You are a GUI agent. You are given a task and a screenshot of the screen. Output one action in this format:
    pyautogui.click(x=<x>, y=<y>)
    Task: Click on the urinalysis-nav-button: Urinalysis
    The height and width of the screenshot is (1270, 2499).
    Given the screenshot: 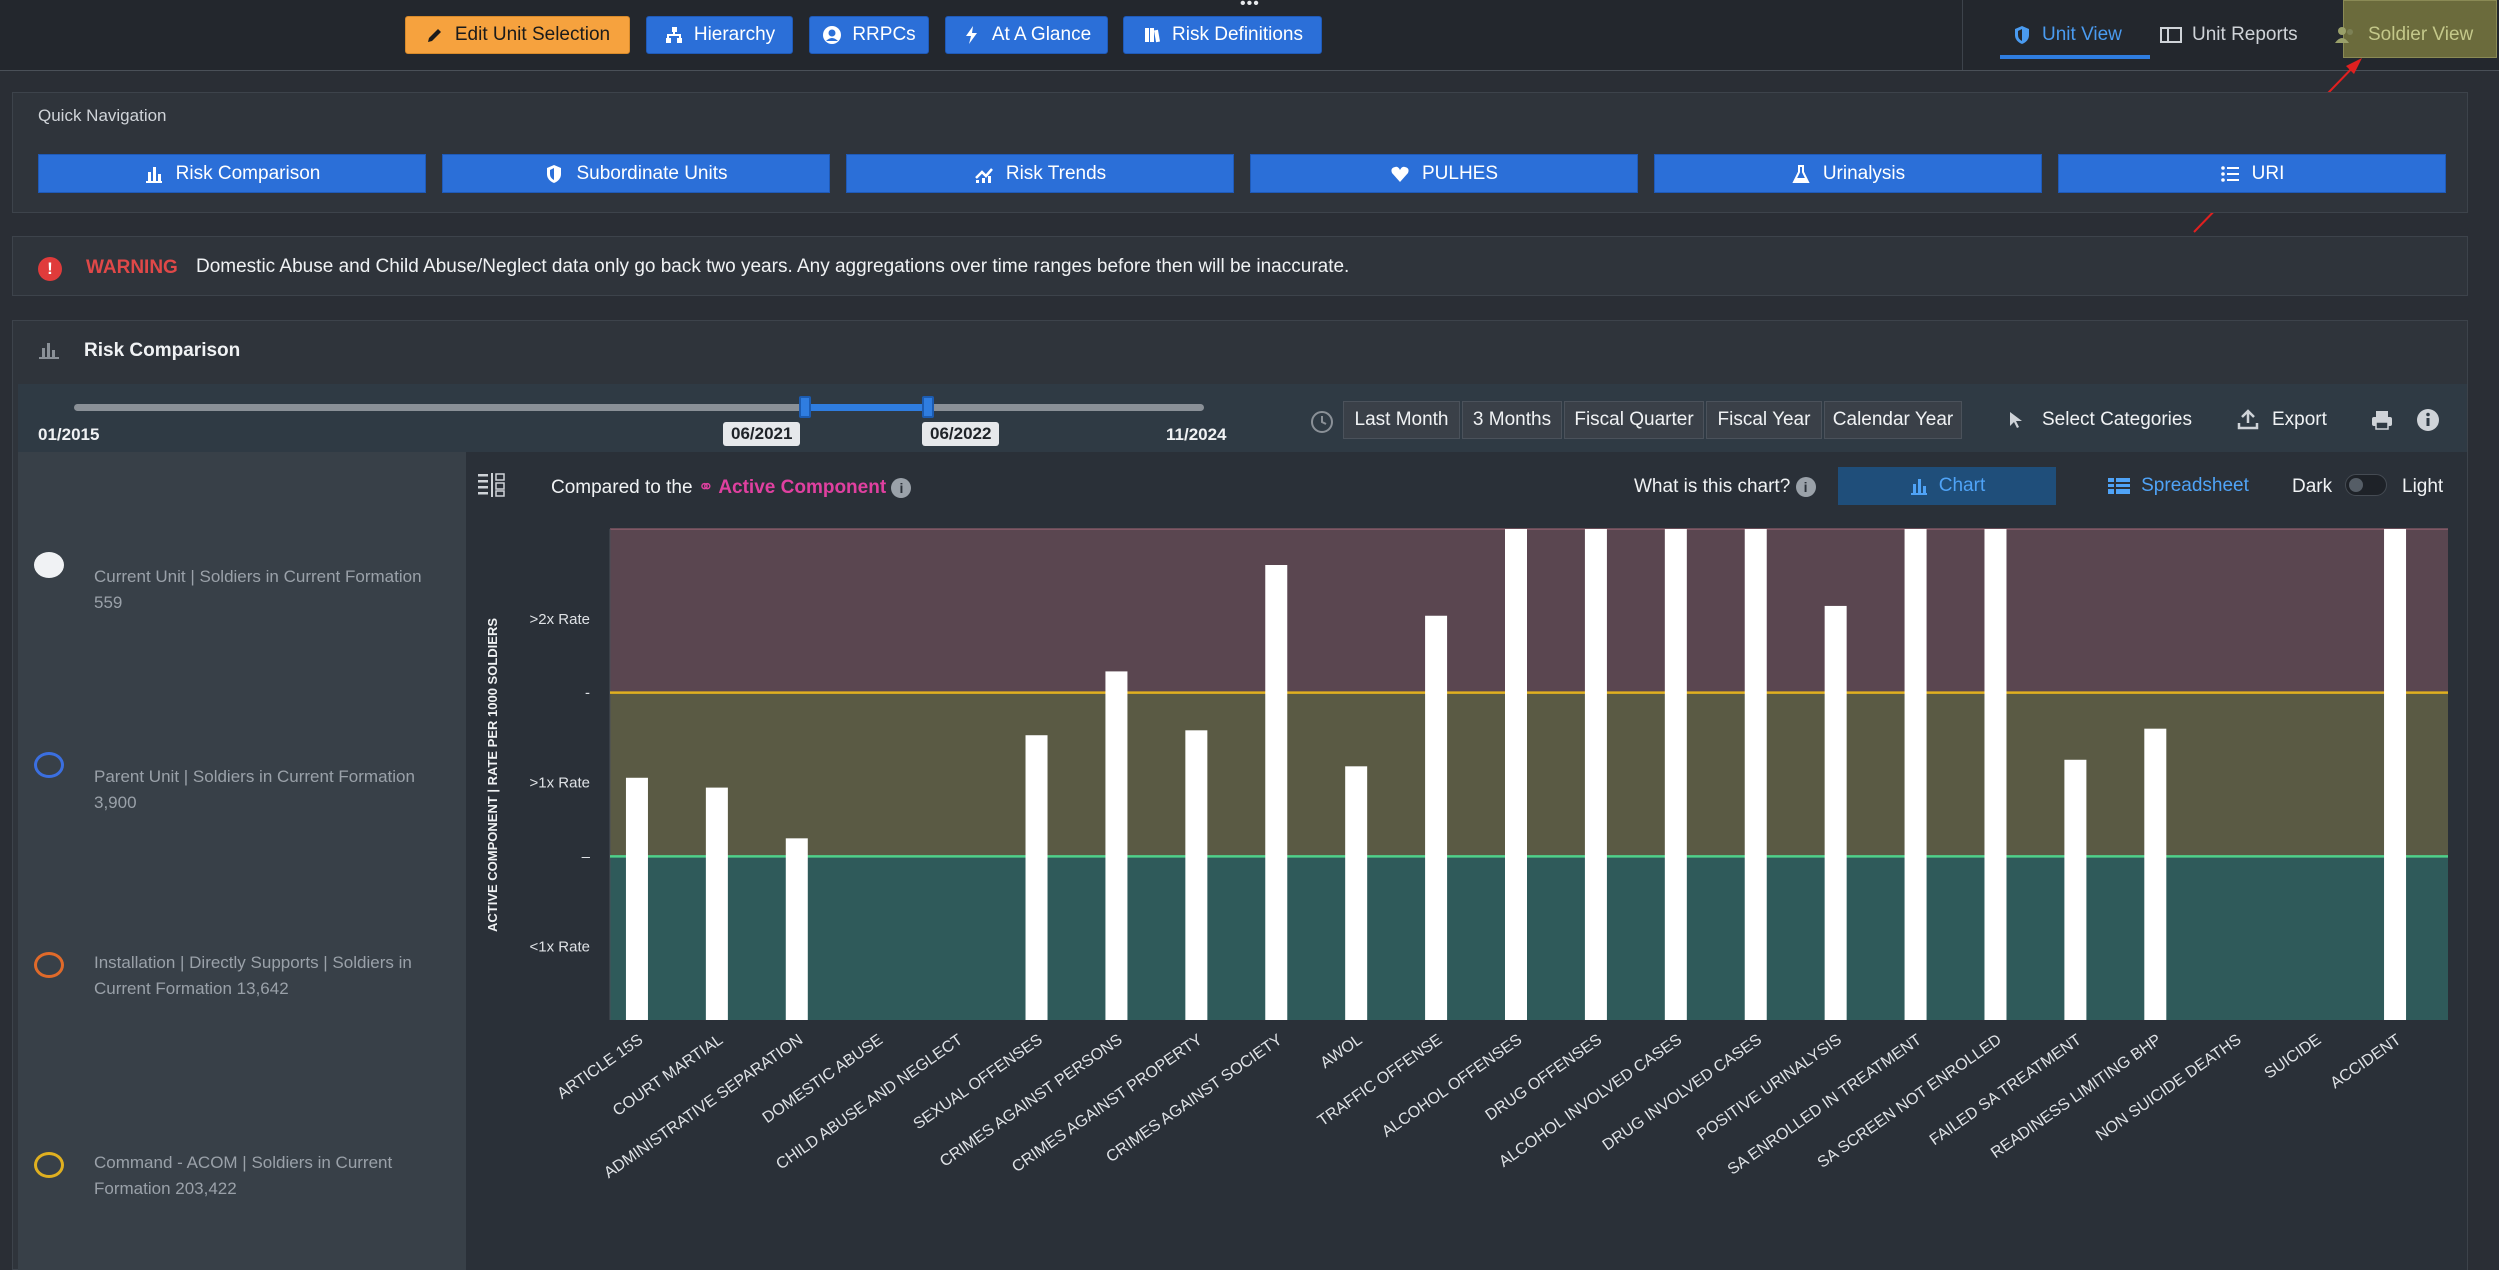 What is the action you would take?
    pyautogui.click(x=1848, y=173)
    